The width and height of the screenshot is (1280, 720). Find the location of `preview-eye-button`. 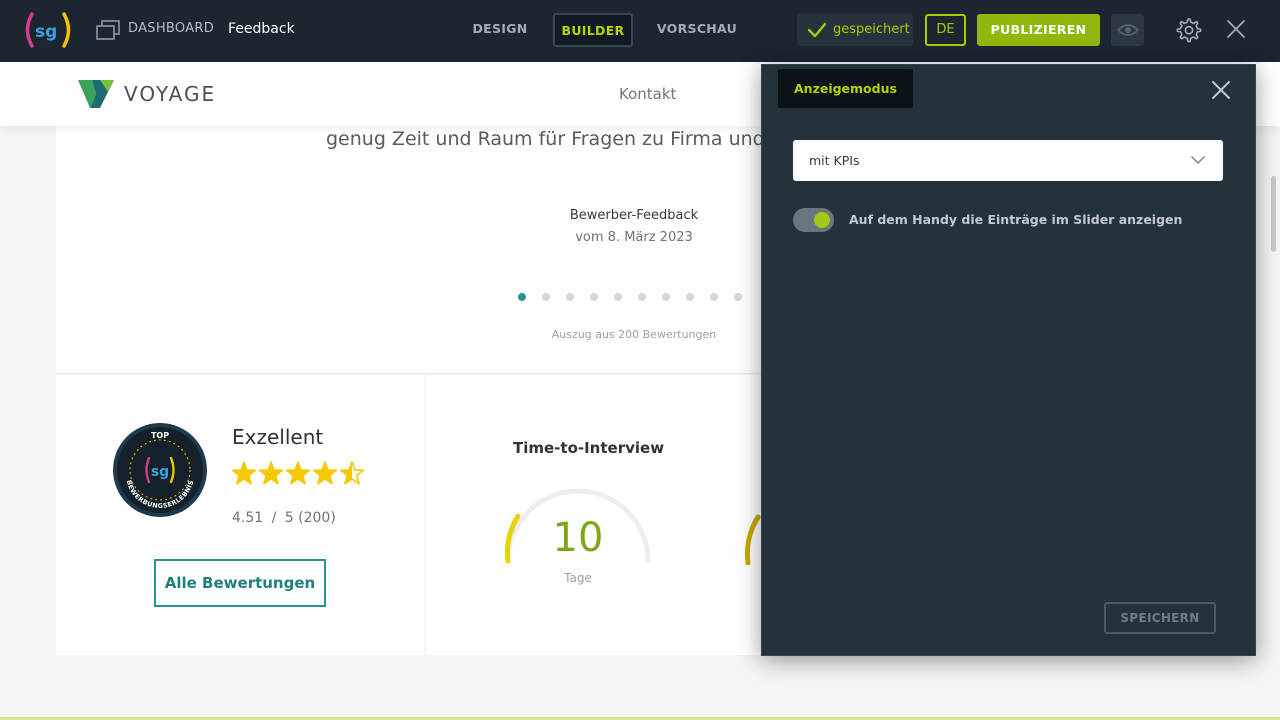

preview-eye-button is located at coordinates (1127, 30).